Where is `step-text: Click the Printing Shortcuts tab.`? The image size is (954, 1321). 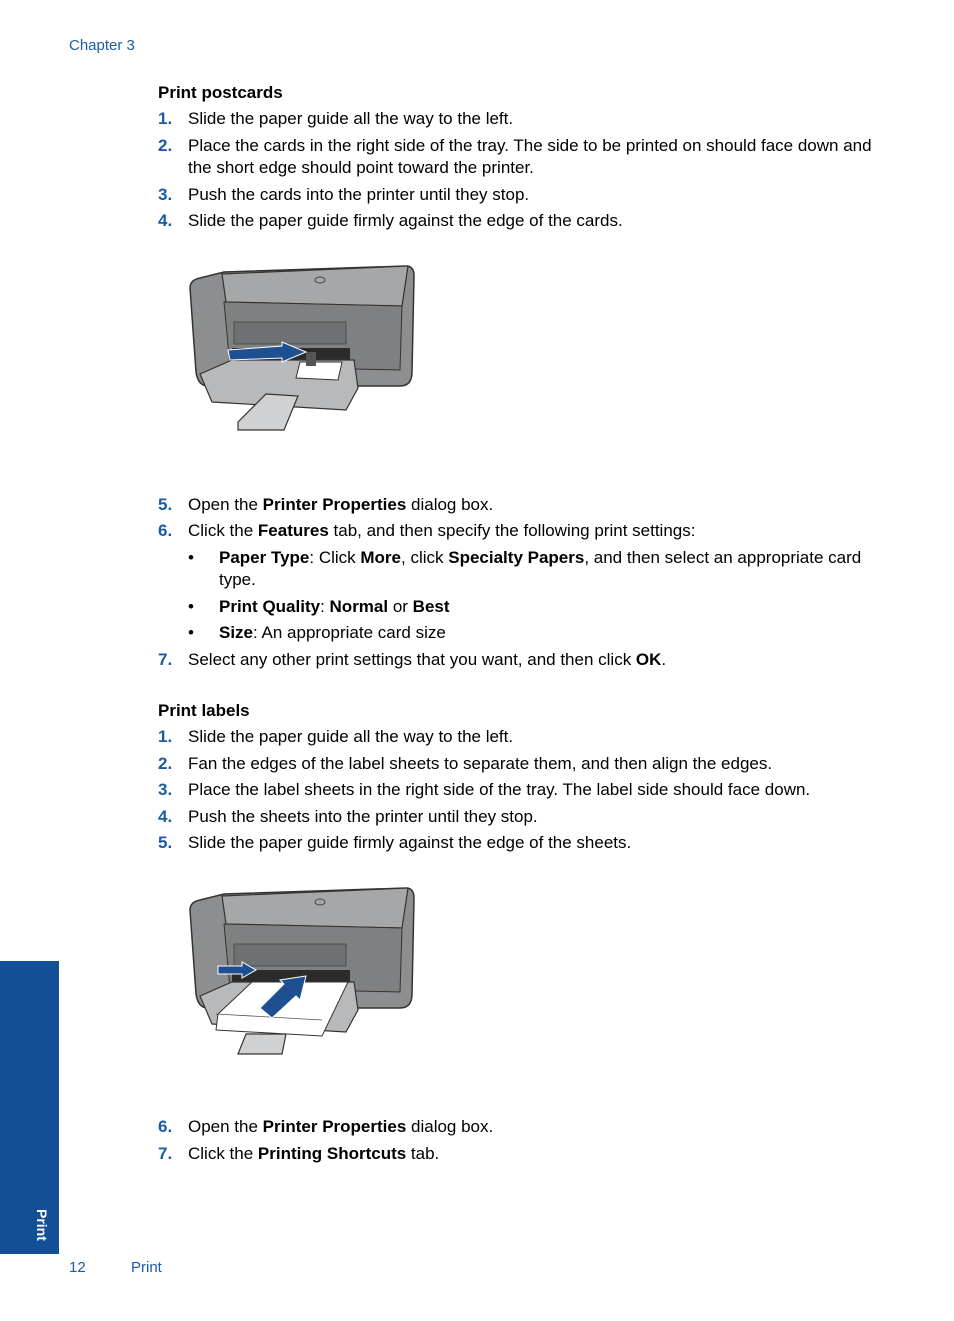 step-text: Click the Printing Shortcuts tab. is located at coordinates (314, 1153).